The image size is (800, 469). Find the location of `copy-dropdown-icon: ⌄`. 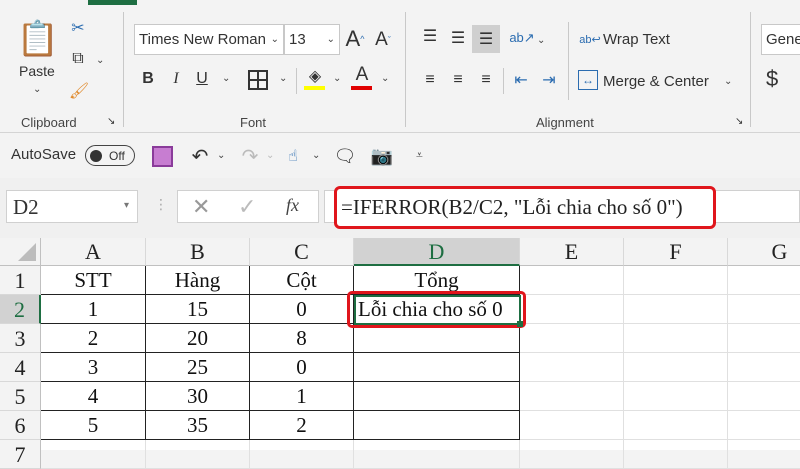

copy-dropdown-icon: ⌄ is located at coordinates (100, 60).